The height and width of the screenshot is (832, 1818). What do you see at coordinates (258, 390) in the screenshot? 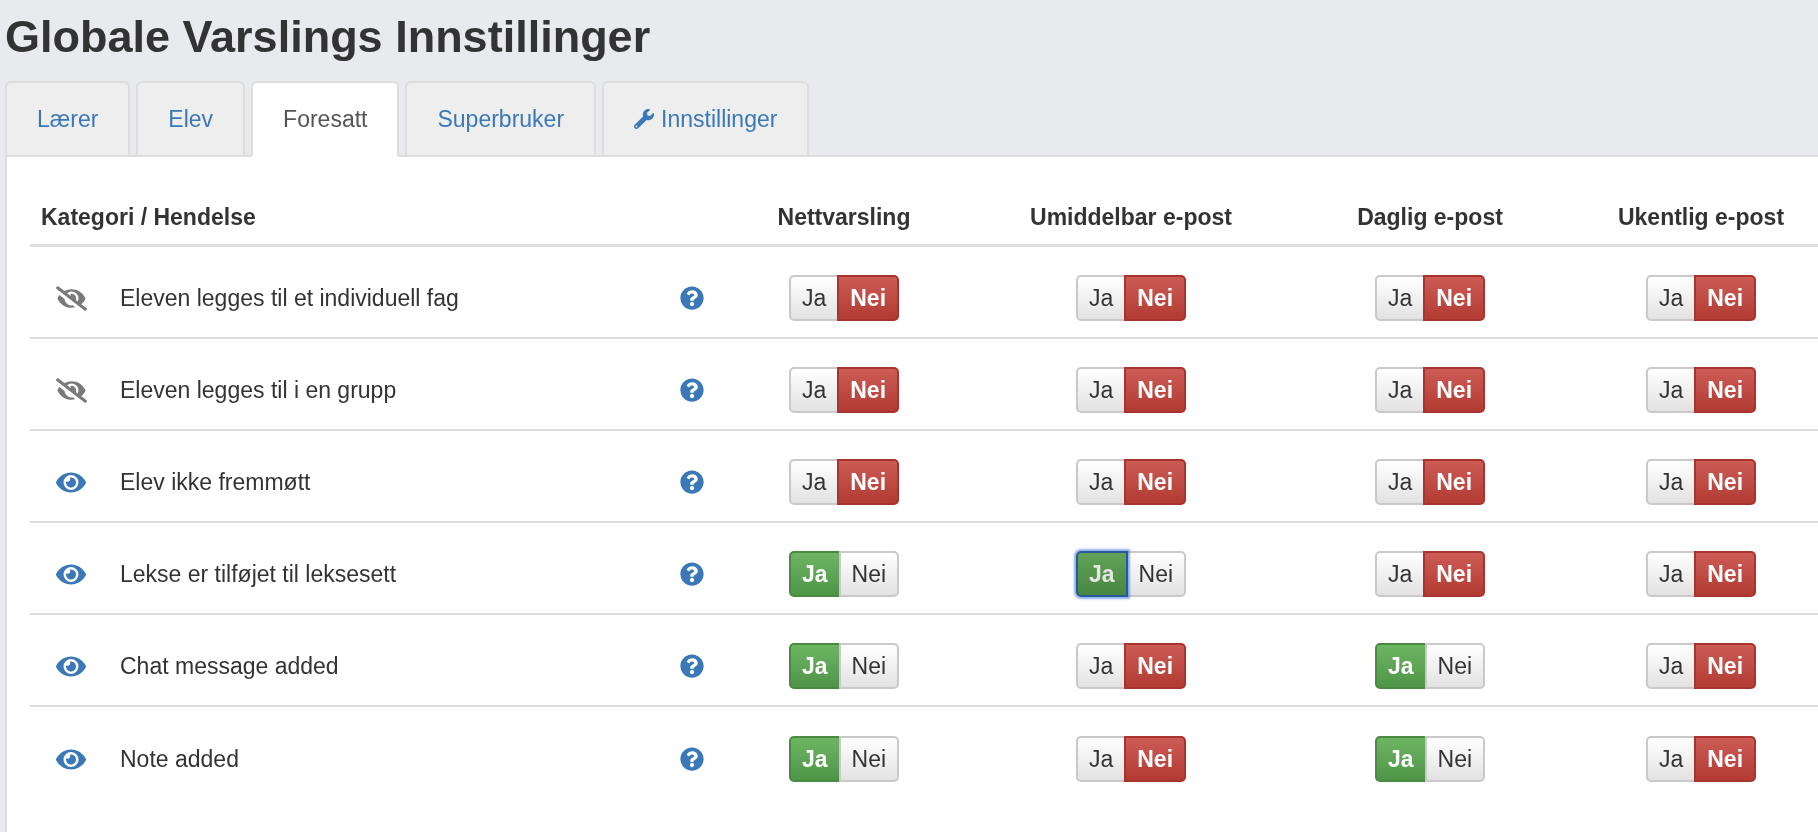
I see `event-label: Eleven legges til i en grupp` at bounding box center [258, 390].